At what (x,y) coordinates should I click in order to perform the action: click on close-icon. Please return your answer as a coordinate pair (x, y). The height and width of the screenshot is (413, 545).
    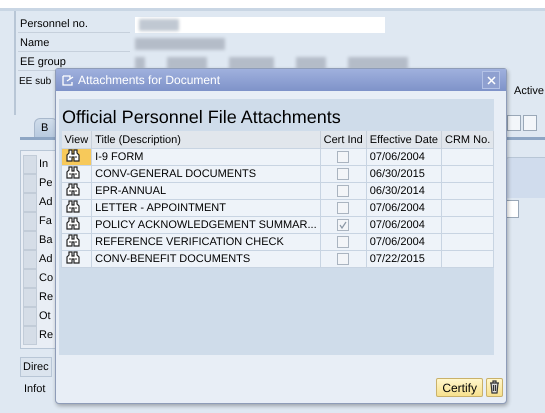
    Looking at the image, I should click on (491, 80).